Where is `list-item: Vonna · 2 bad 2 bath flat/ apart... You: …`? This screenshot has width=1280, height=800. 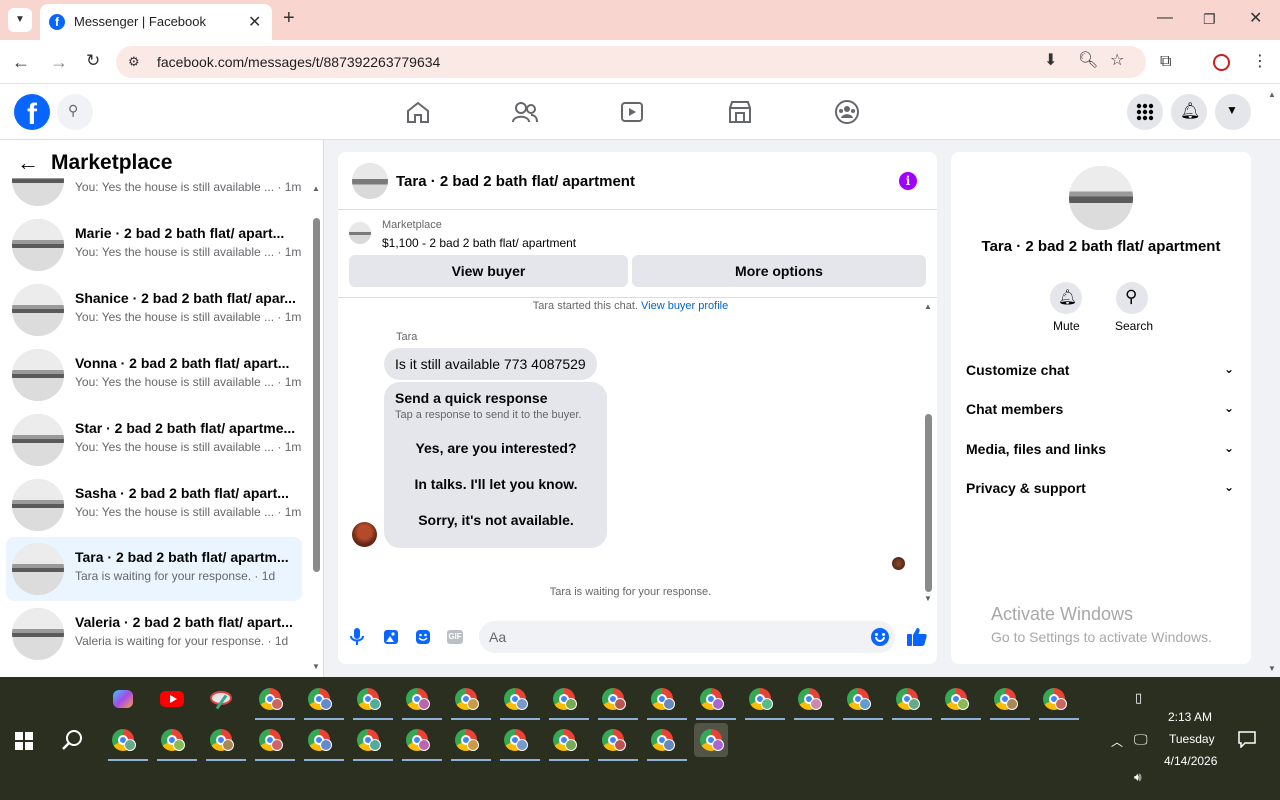 list-item: Vonna · 2 bad 2 bath flat/ apart... You: … is located at coordinates (154, 375).